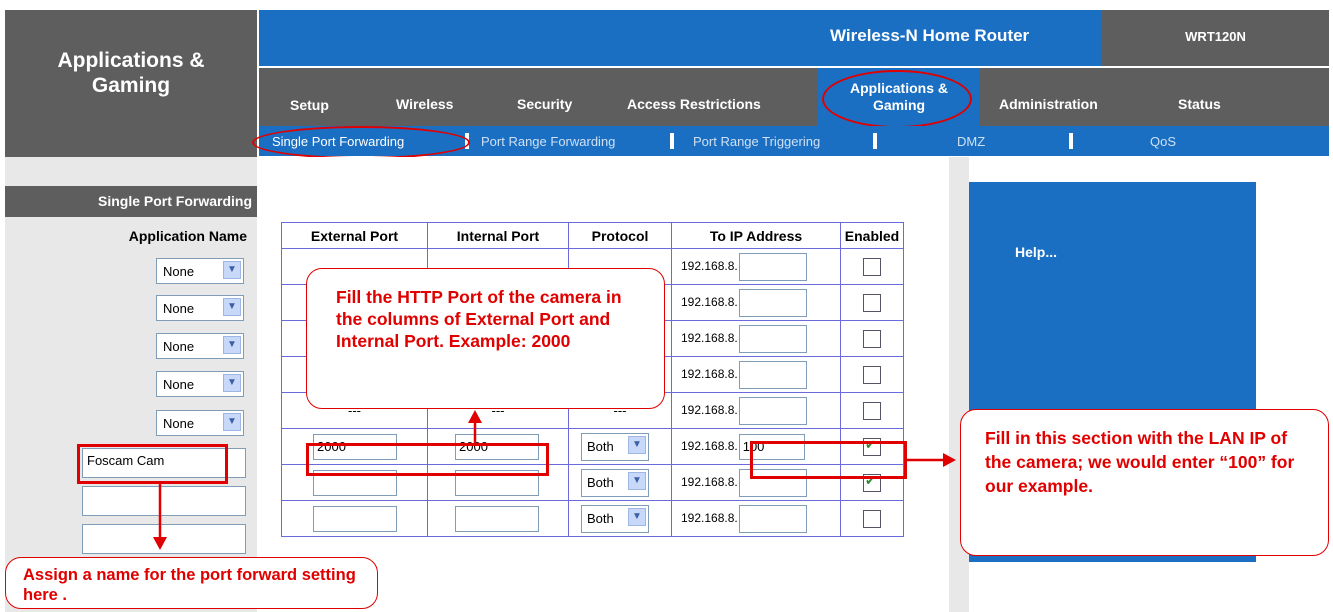 The image size is (1333, 612). What do you see at coordinates (554, 480) in the screenshot?
I see `annotation-arrows` at bounding box center [554, 480].